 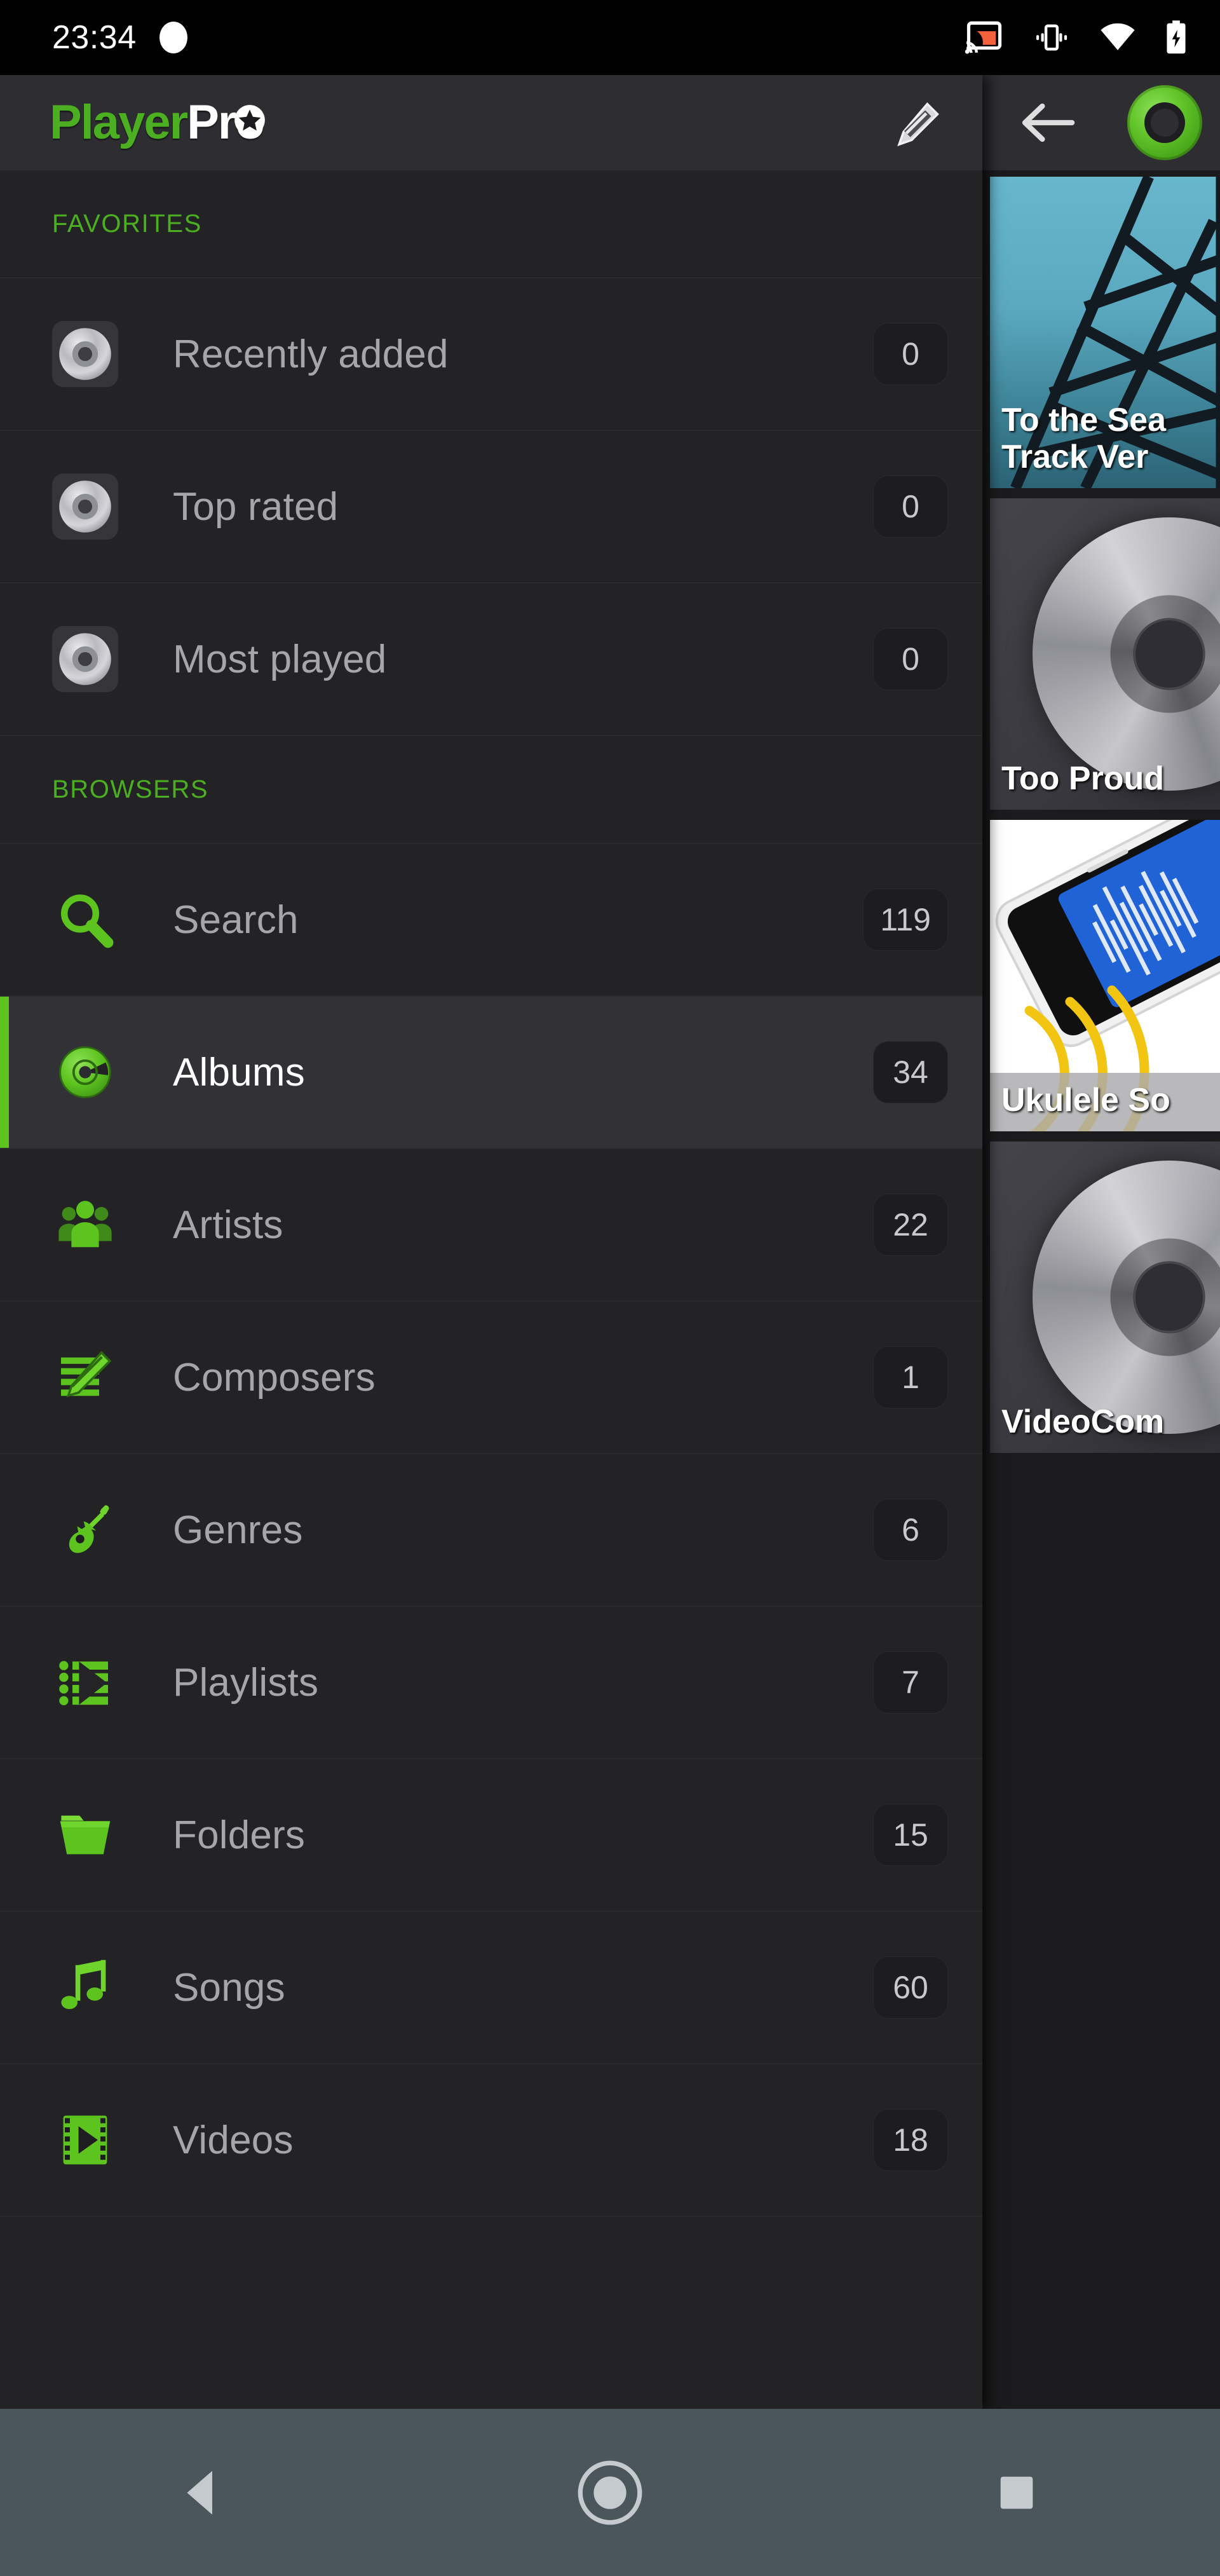 I want to click on film-play-icon, so click(x=85, y=2140).